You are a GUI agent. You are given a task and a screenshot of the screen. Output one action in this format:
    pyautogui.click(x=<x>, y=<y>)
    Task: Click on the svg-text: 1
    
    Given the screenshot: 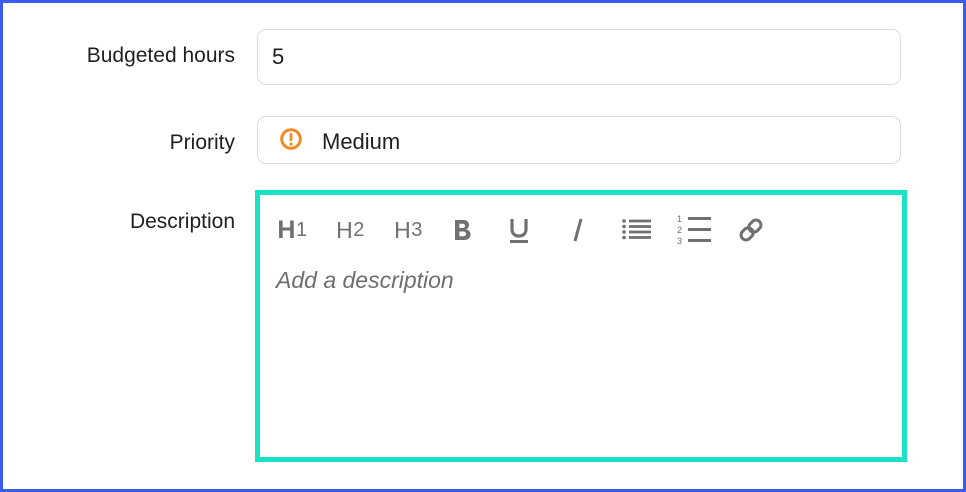 What is the action you would take?
    pyautogui.click(x=679, y=219)
    